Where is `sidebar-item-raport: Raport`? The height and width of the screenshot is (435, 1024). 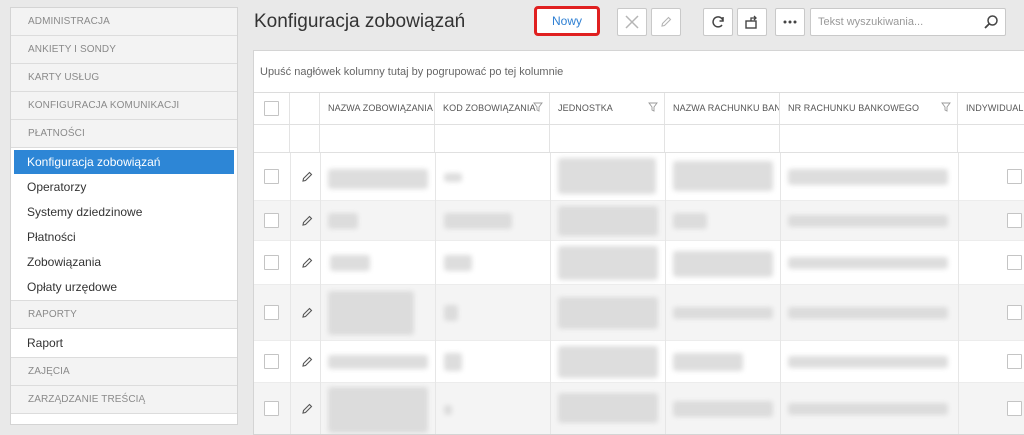
sidebar-item-raport: Raport is located at coordinates (124, 343).